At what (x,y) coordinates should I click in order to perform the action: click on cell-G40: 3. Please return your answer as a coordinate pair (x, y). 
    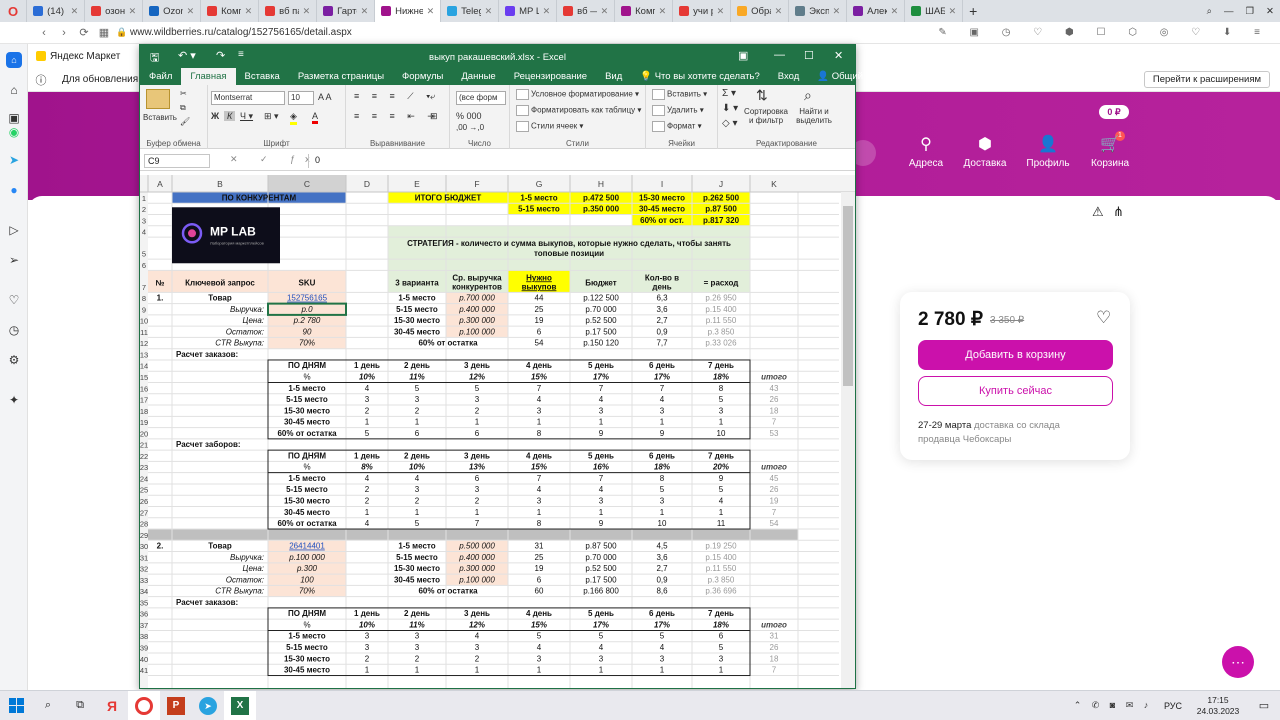
    Looking at the image, I should click on (539, 658).